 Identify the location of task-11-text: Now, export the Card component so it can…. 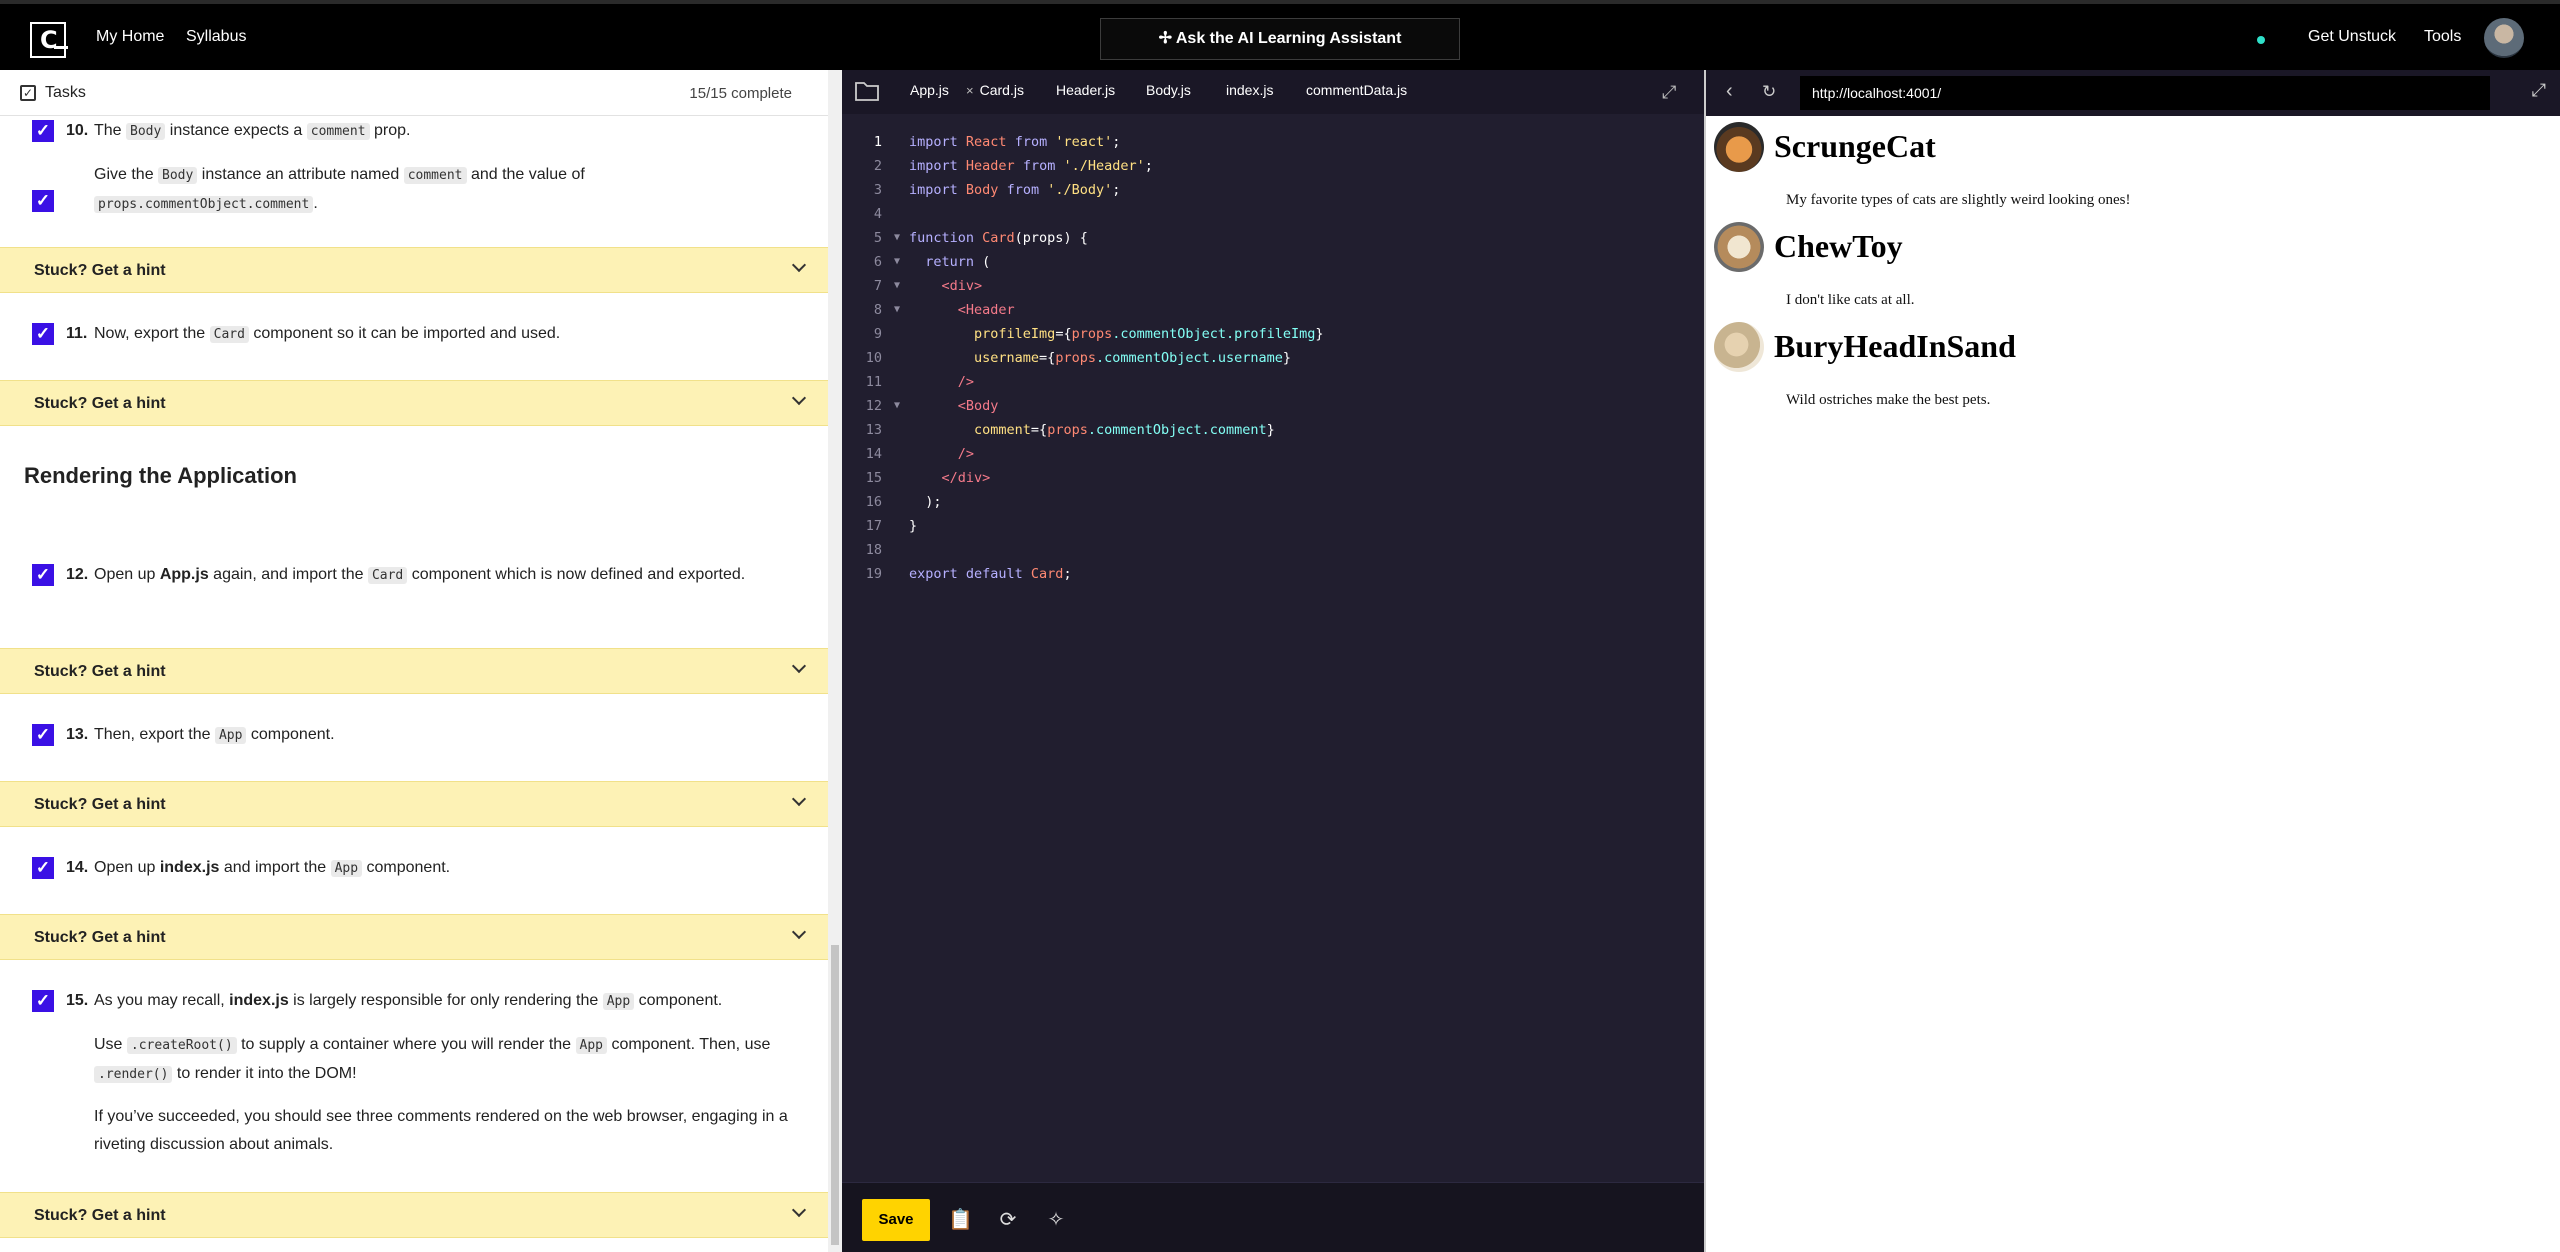
(327, 334).